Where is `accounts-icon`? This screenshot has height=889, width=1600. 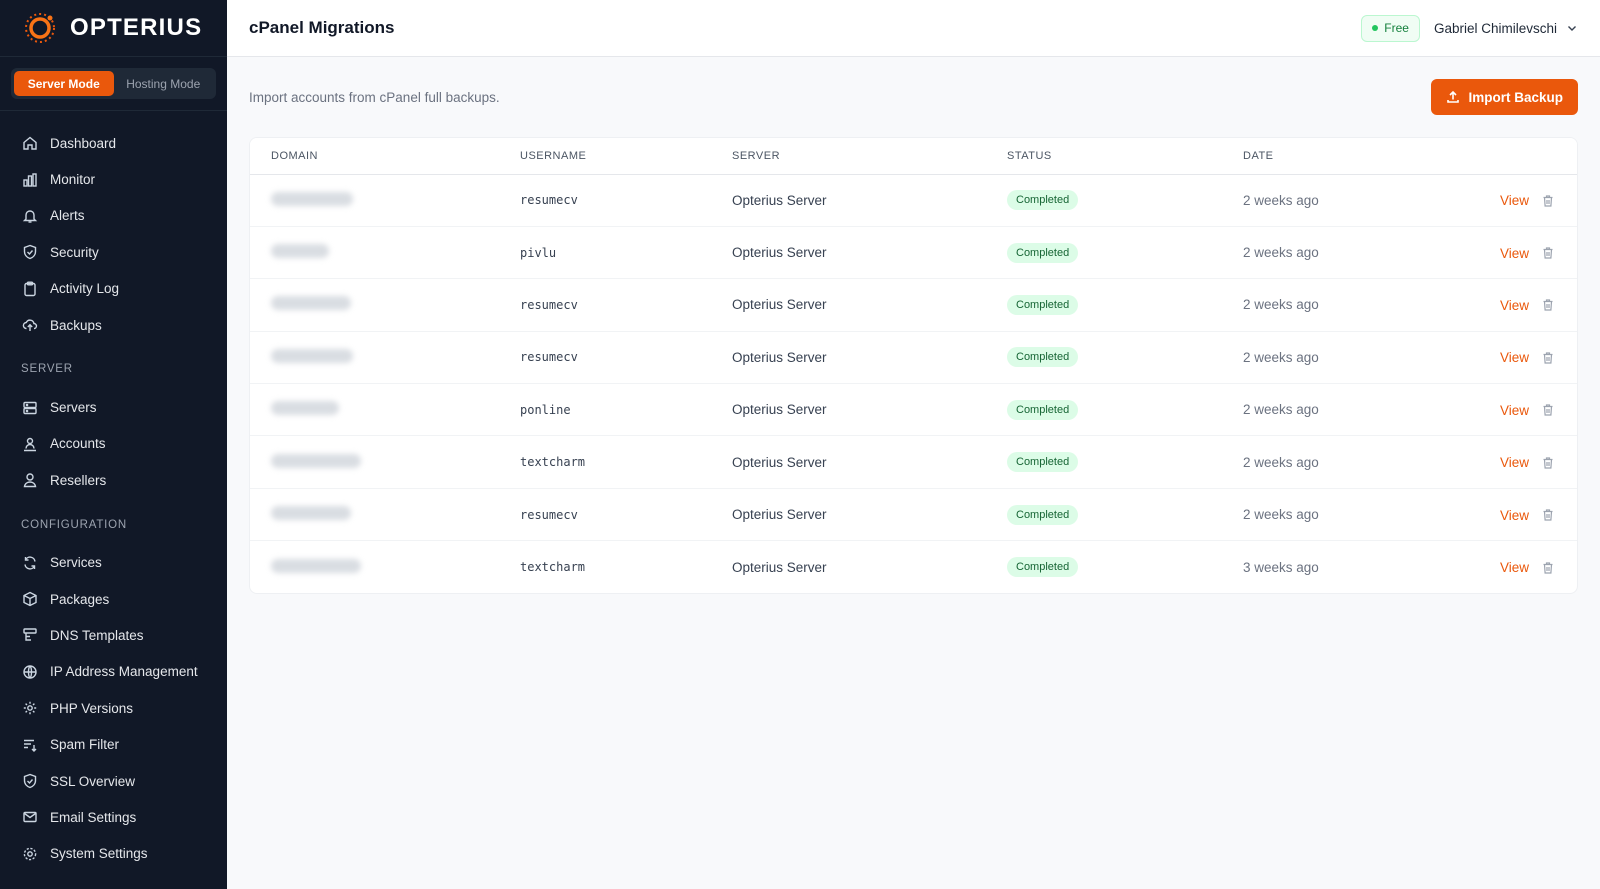 accounts-icon is located at coordinates (30, 444).